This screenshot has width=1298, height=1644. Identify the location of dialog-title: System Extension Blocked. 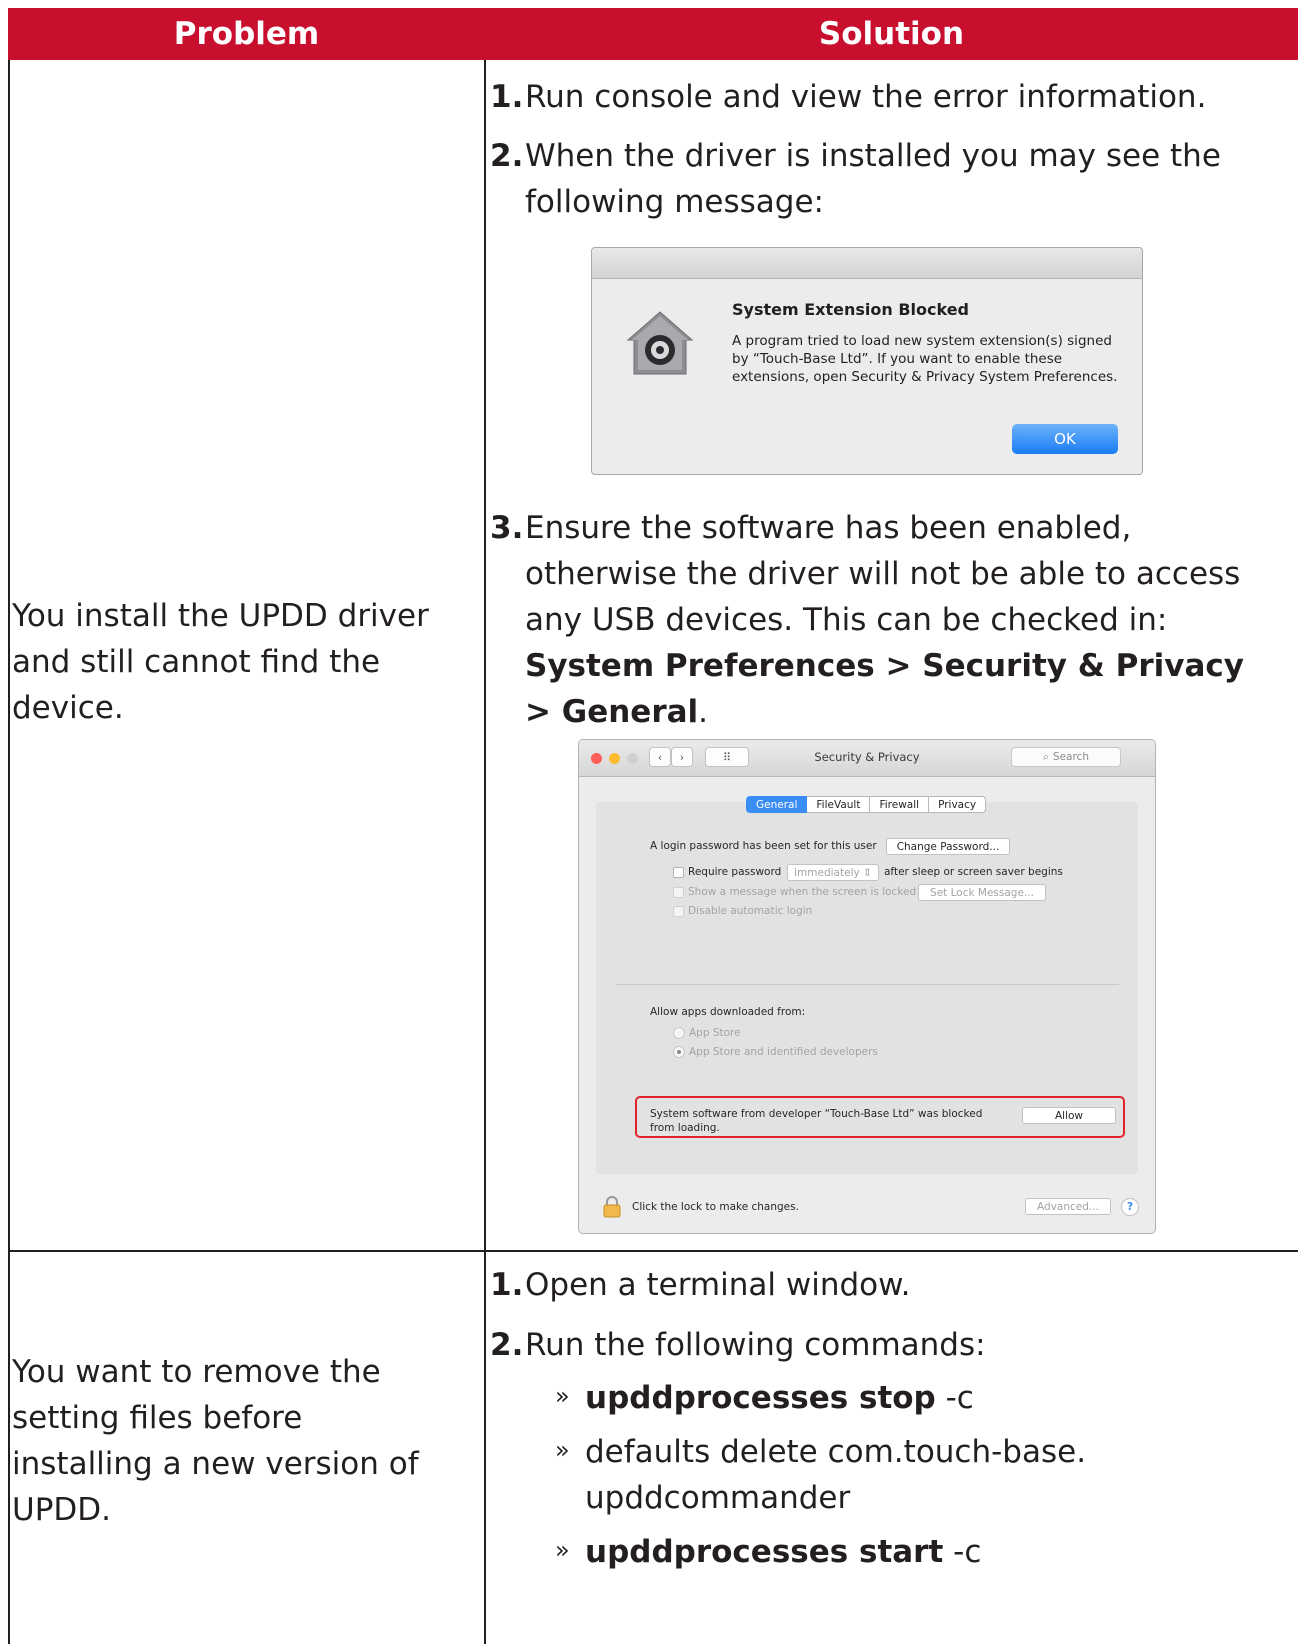
(850, 309).